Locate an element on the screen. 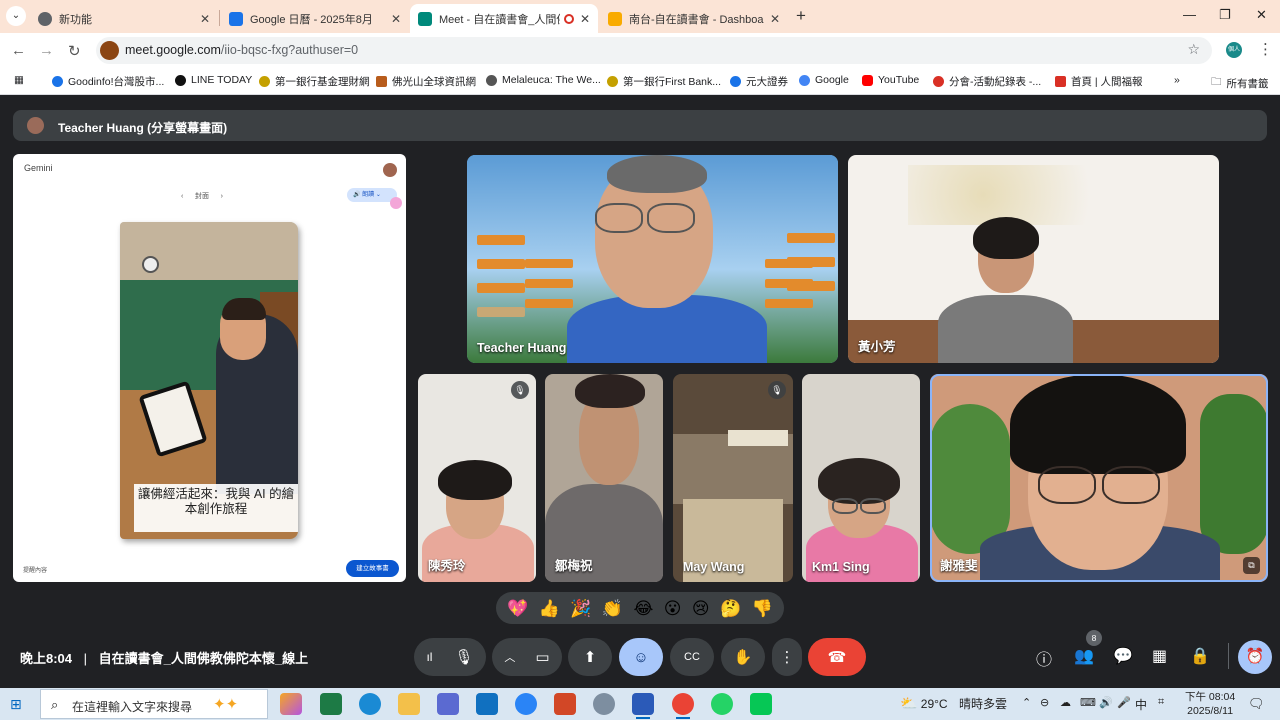  audio-level-icon: ıl is located at coordinates (429, 657).